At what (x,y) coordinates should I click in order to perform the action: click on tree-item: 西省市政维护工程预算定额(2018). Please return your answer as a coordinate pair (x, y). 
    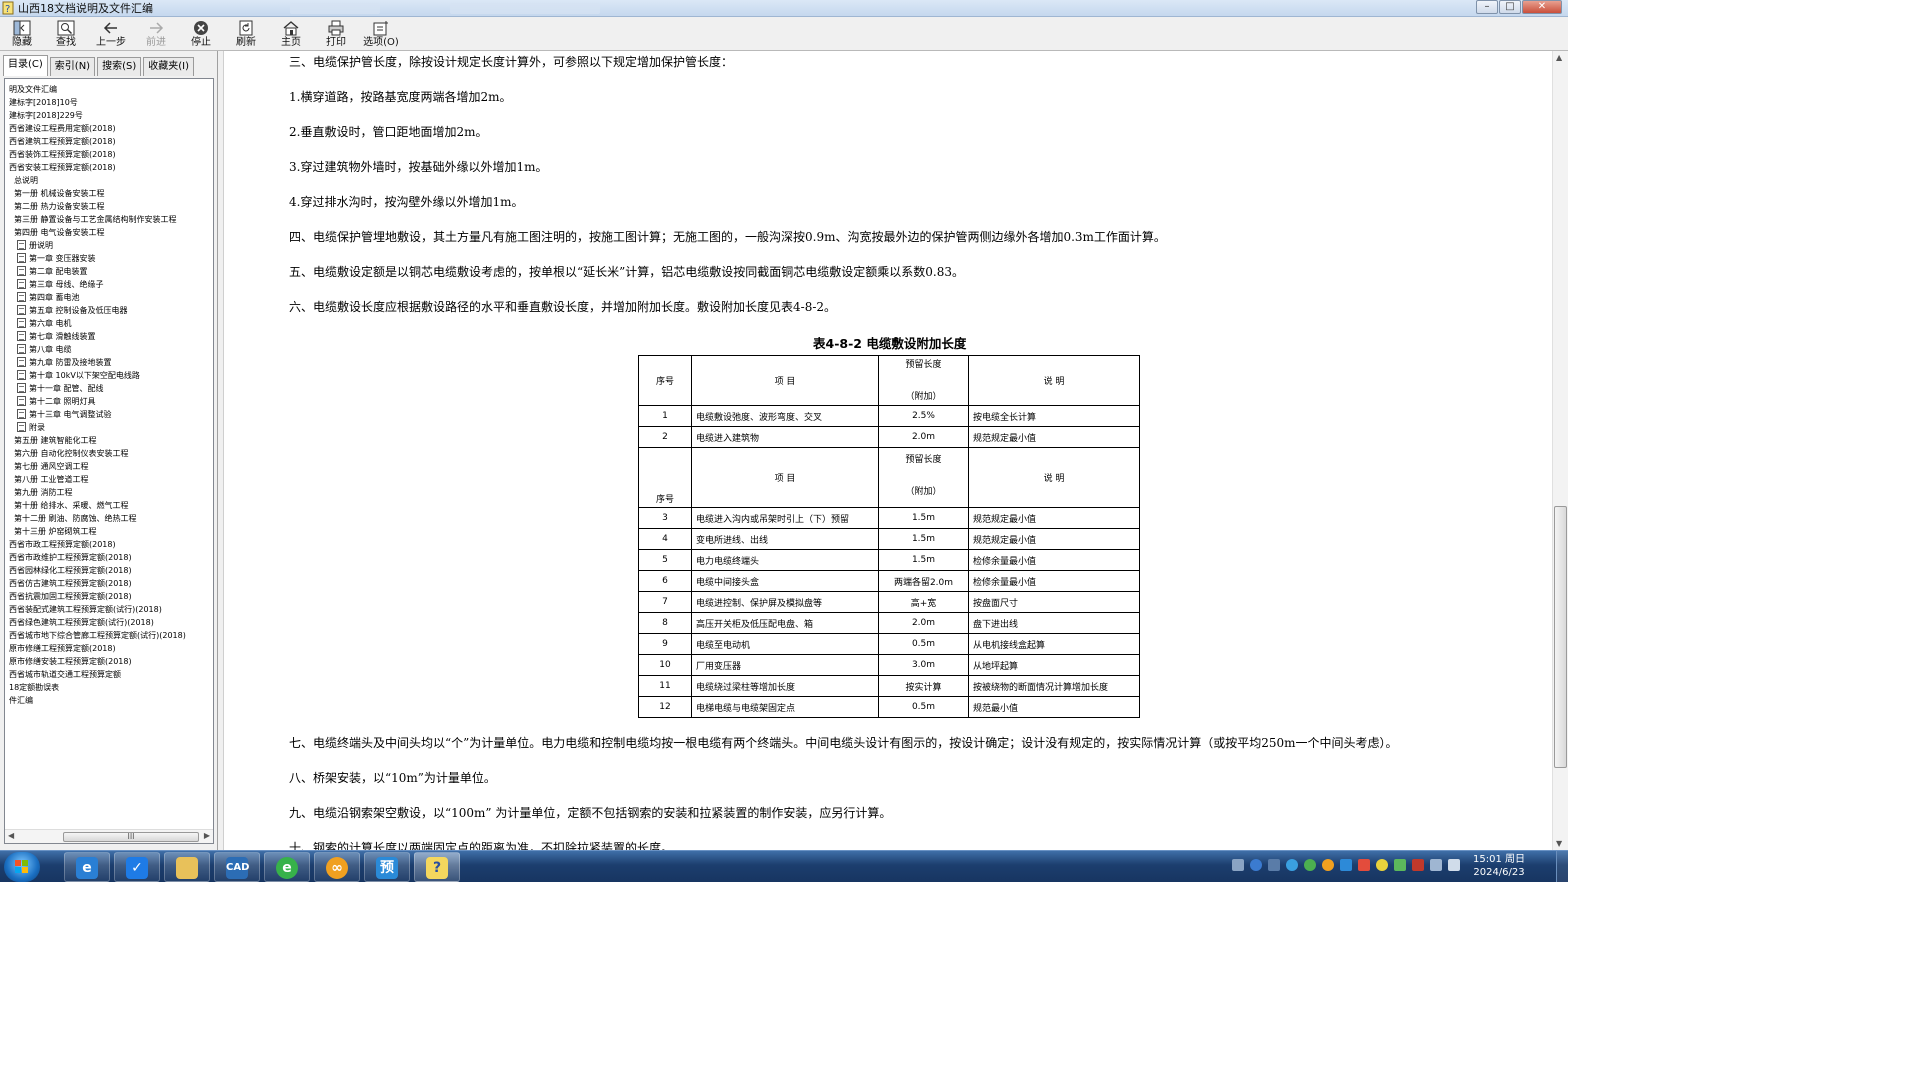
    Looking at the image, I should click on (108, 557).